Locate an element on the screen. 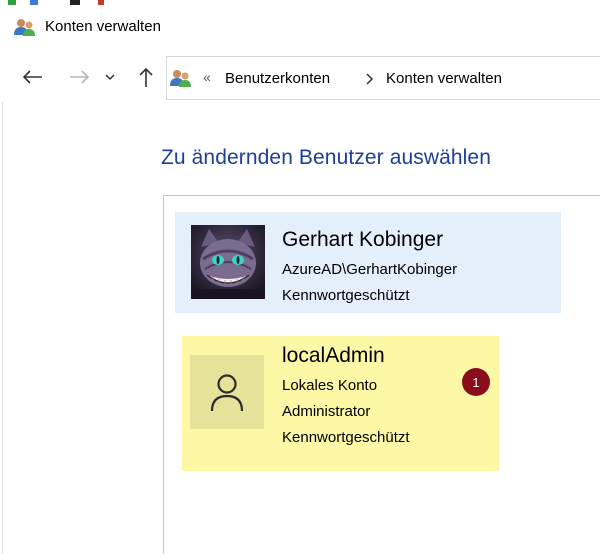 The height and width of the screenshot is (554, 600). taskbar-icon-green is located at coordinates (12, 2).